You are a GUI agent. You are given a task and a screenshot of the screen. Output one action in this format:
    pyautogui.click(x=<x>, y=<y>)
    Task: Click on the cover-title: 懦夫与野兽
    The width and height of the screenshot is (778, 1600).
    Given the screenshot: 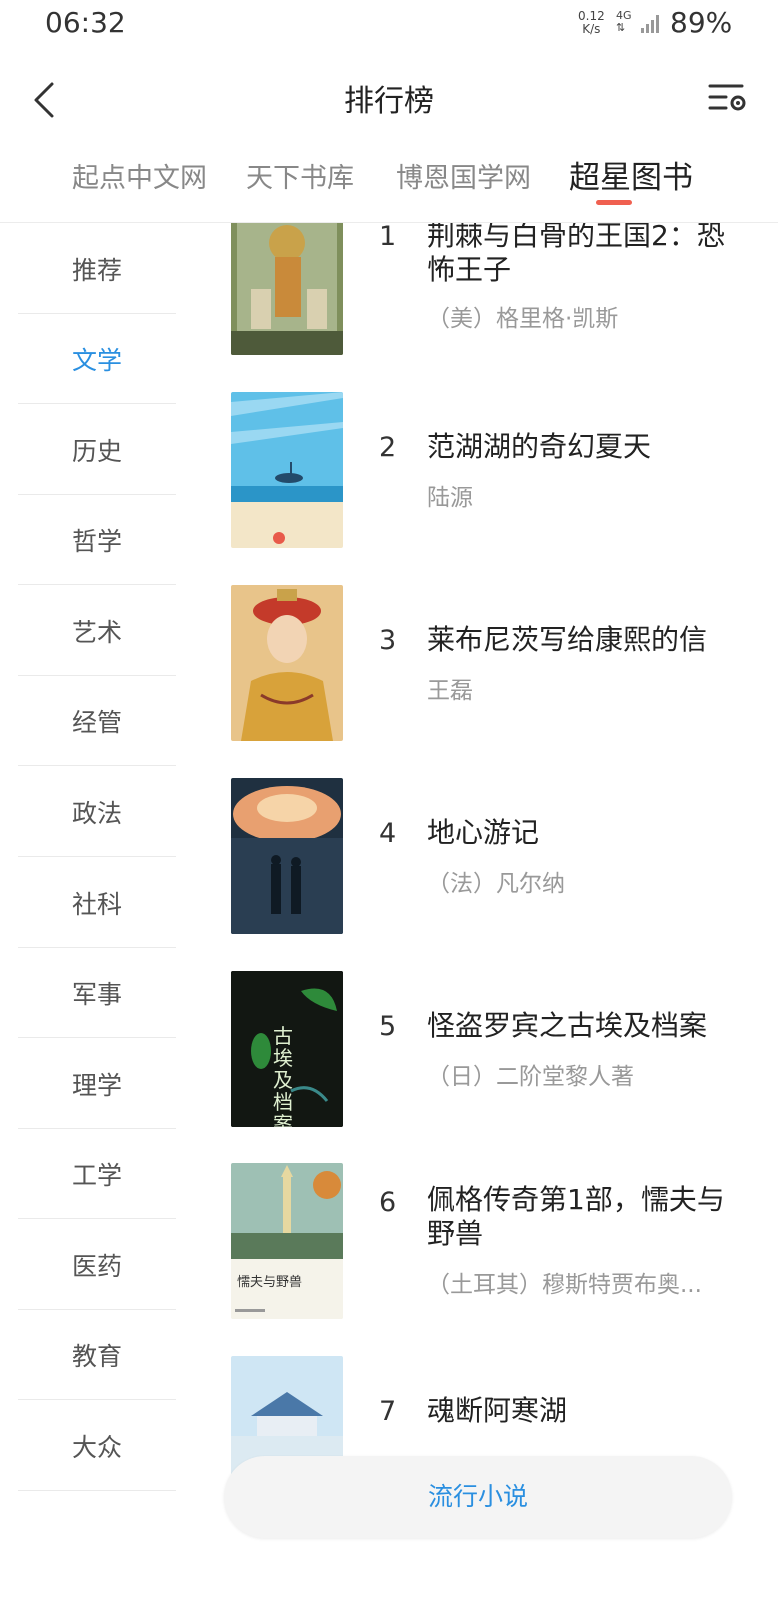 What is the action you would take?
    pyautogui.click(x=270, y=1282)
    